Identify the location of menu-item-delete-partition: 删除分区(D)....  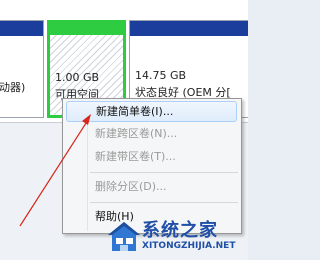
(151, 186).